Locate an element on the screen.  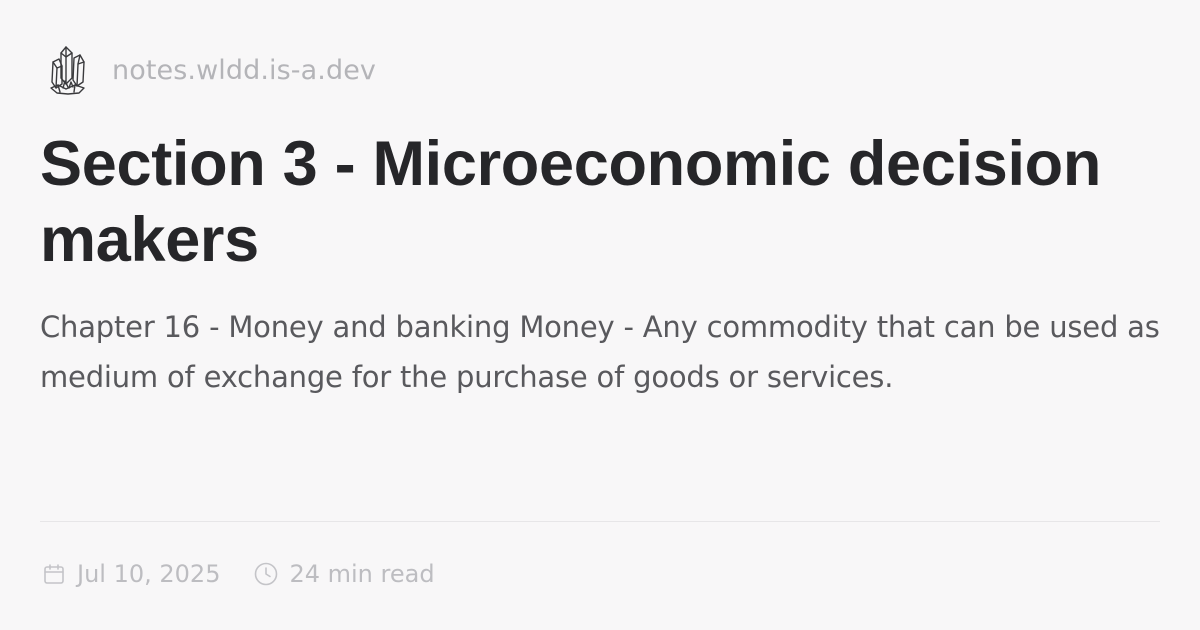
clock-icon is located at coordinates (266, 574).